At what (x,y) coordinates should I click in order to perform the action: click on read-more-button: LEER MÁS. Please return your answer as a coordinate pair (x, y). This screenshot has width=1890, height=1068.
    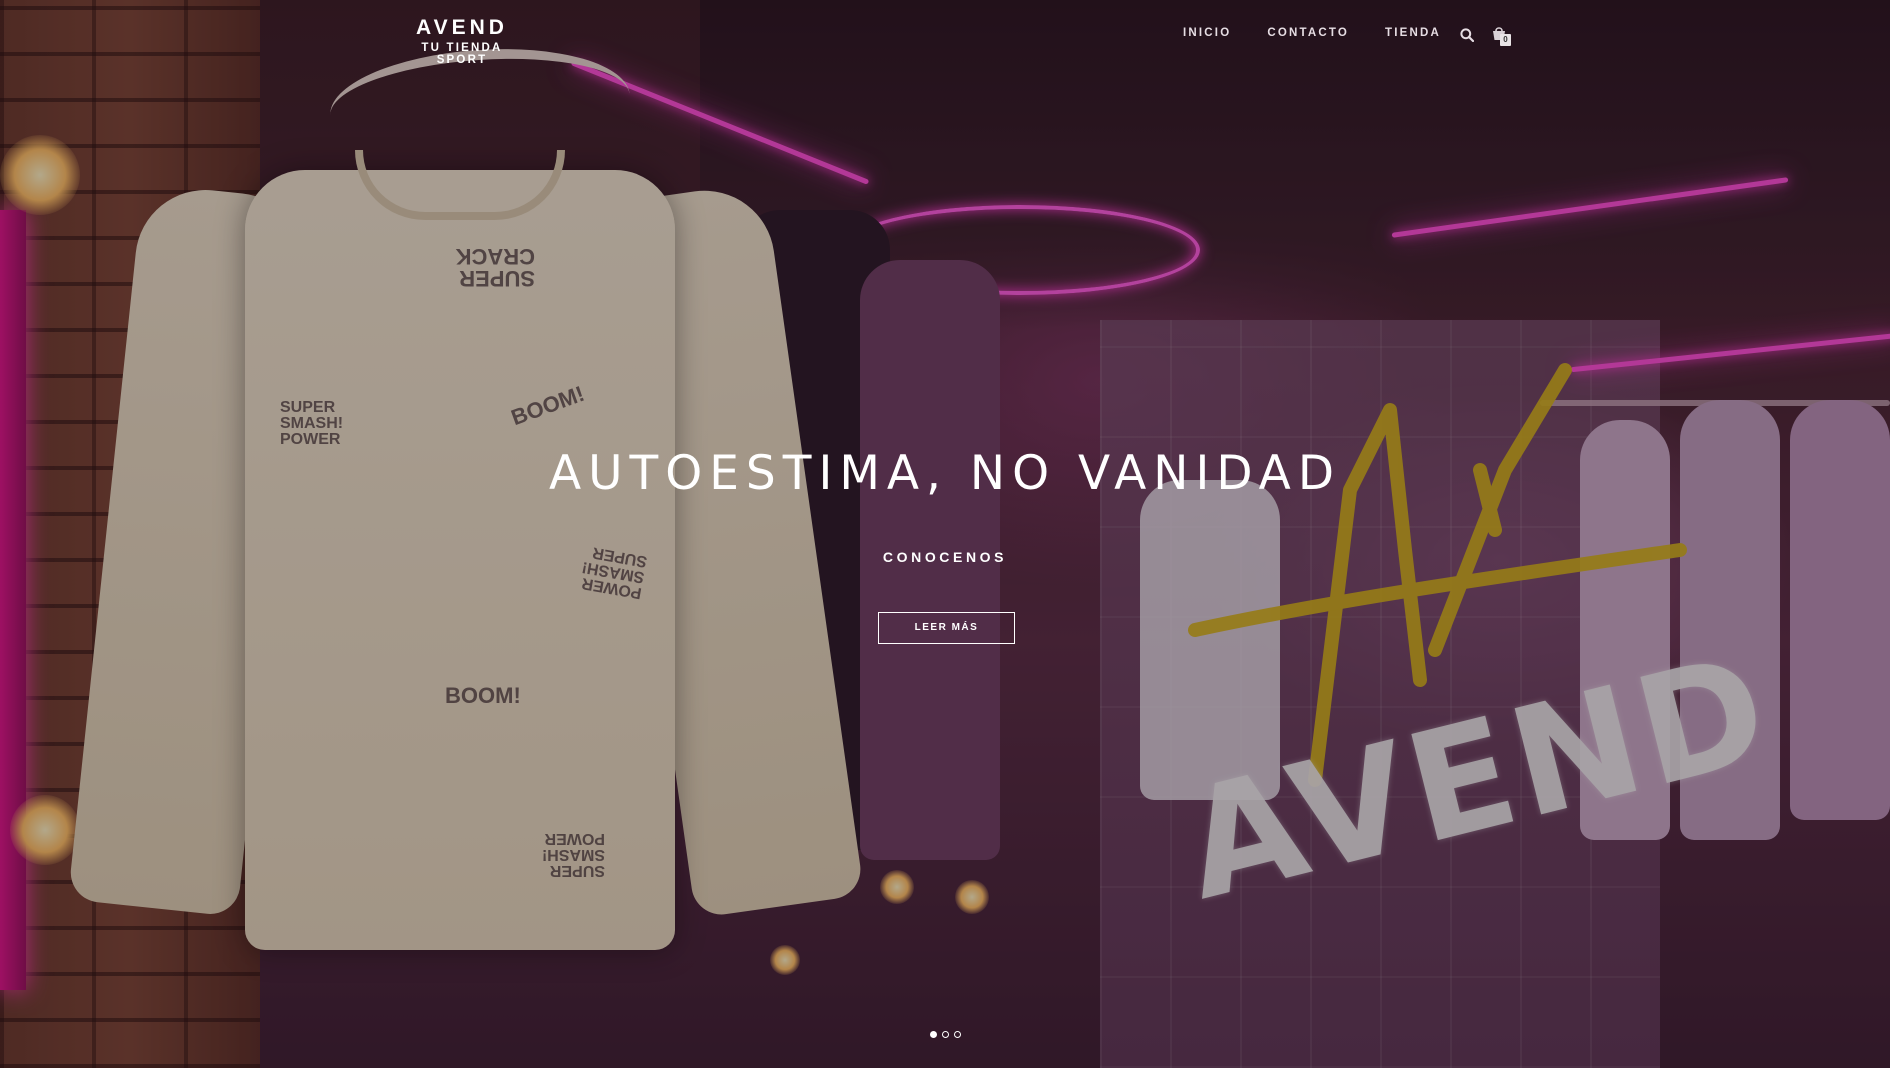
    Looking at the image, I should click on (946, 628).